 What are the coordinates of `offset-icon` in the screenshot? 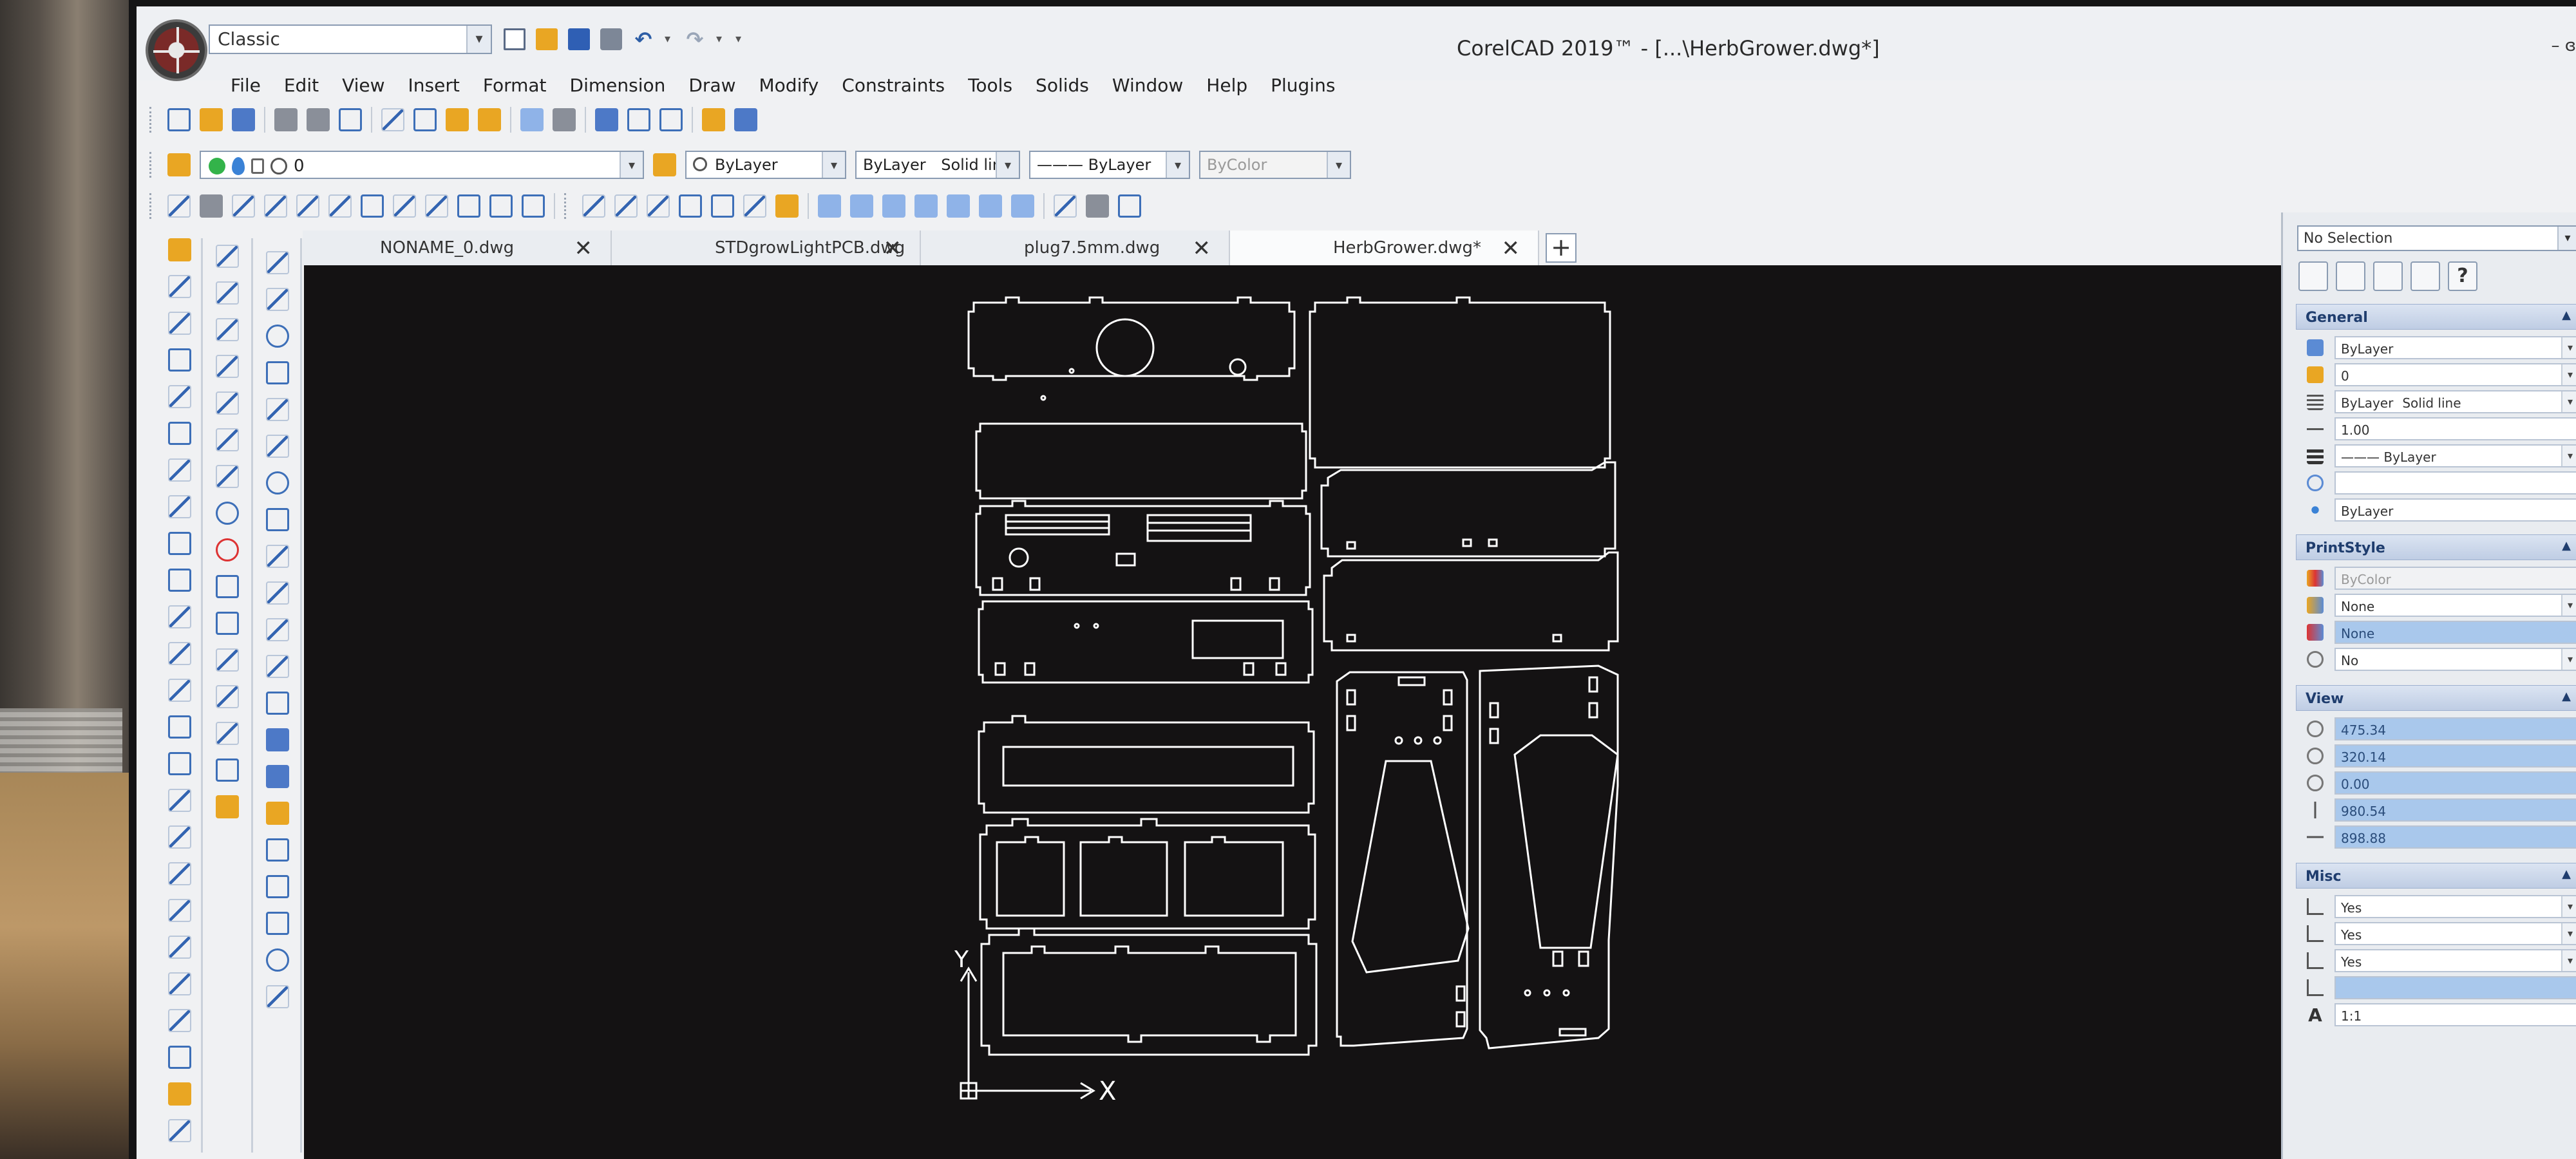 It's located at (179, 396).